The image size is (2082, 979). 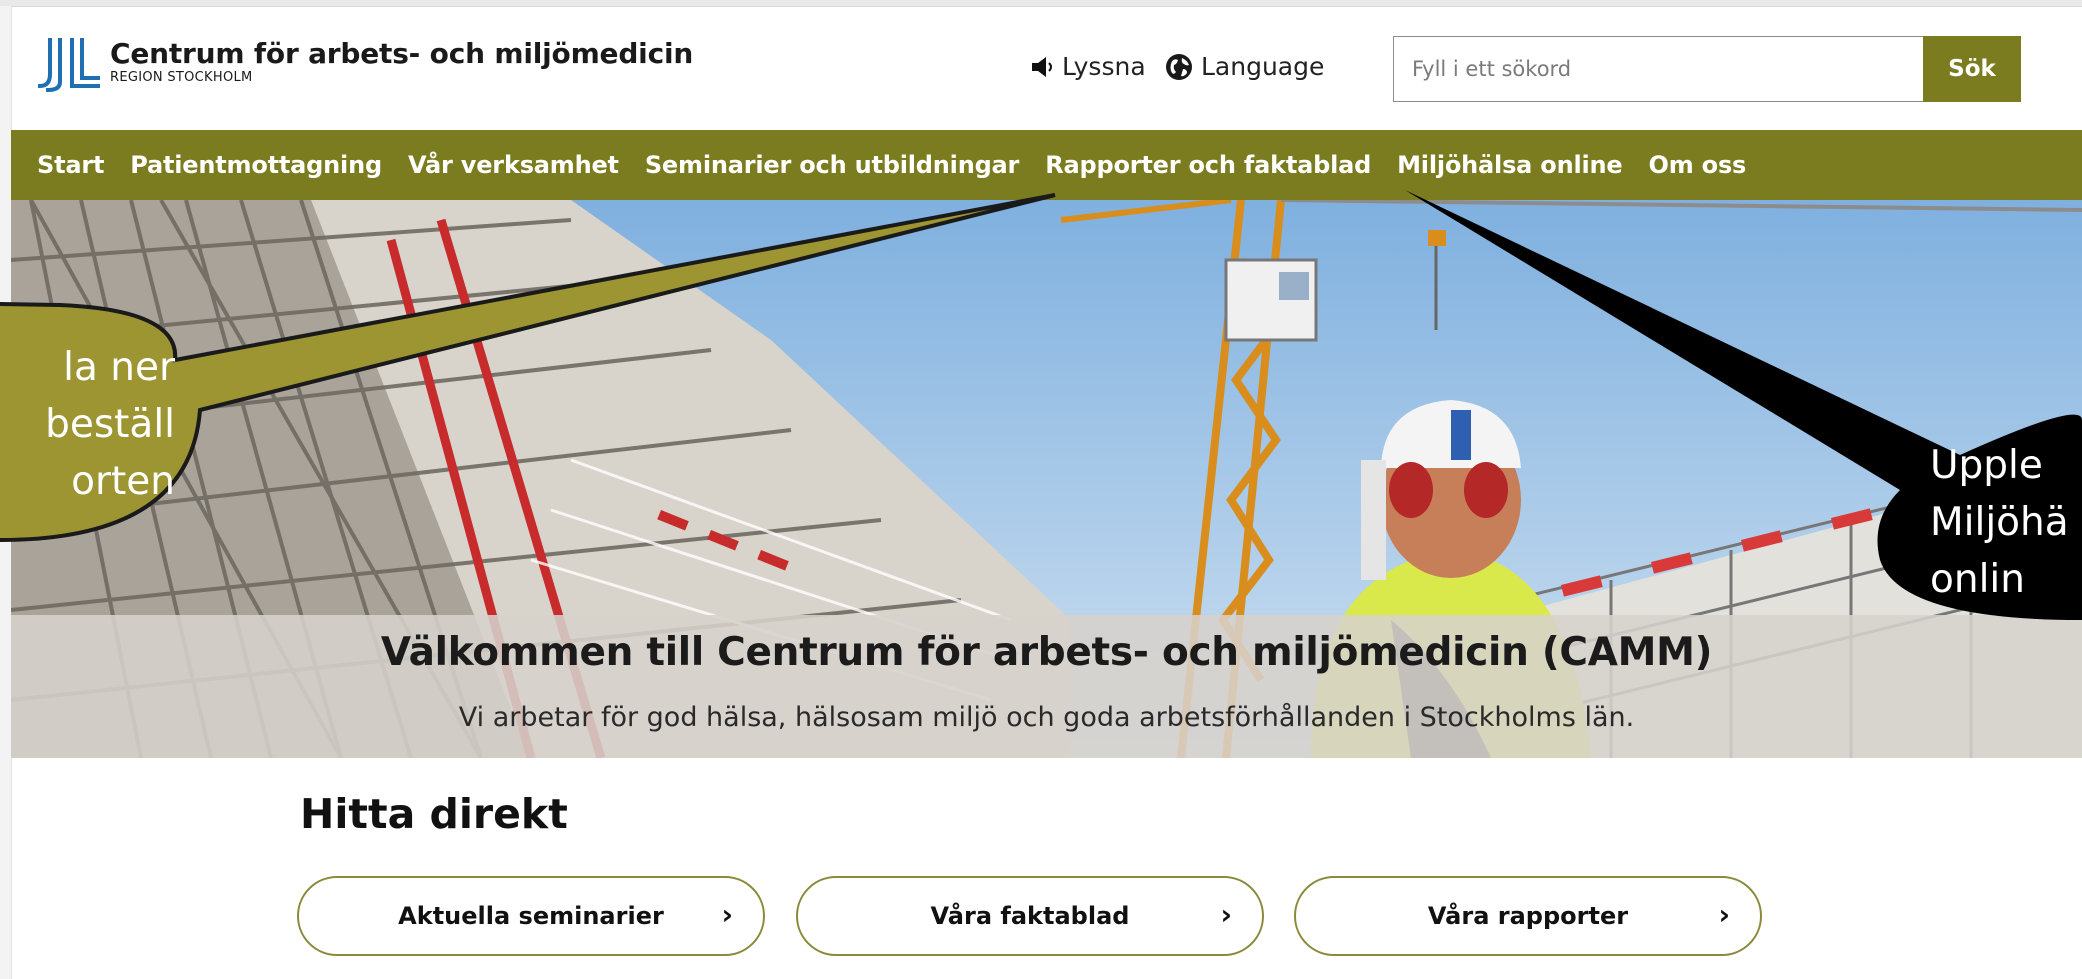 I want to click on logo-title: Centrum för arbets- och miljömedicin, so click(x=402, y=53).